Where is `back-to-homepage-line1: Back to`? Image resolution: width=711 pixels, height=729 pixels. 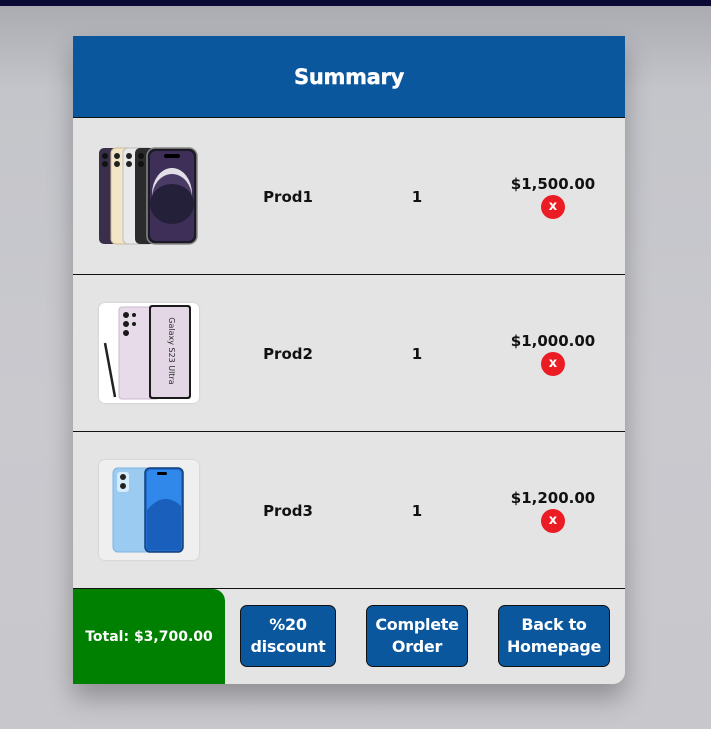
back-to-homepage-line1: Back to is located at coordinates (554, 624).